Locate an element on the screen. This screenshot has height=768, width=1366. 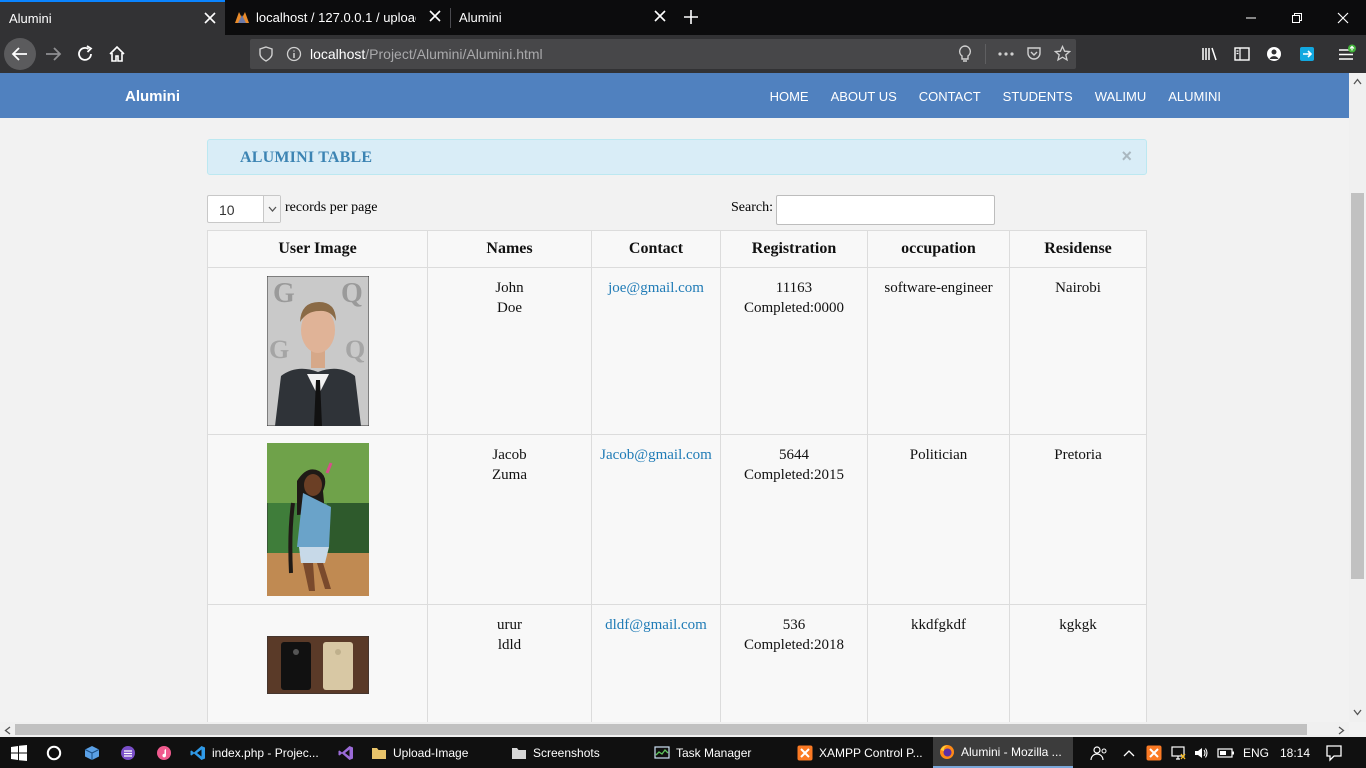
taskbar-item: Task Manager is located at coordinates (718, 752).